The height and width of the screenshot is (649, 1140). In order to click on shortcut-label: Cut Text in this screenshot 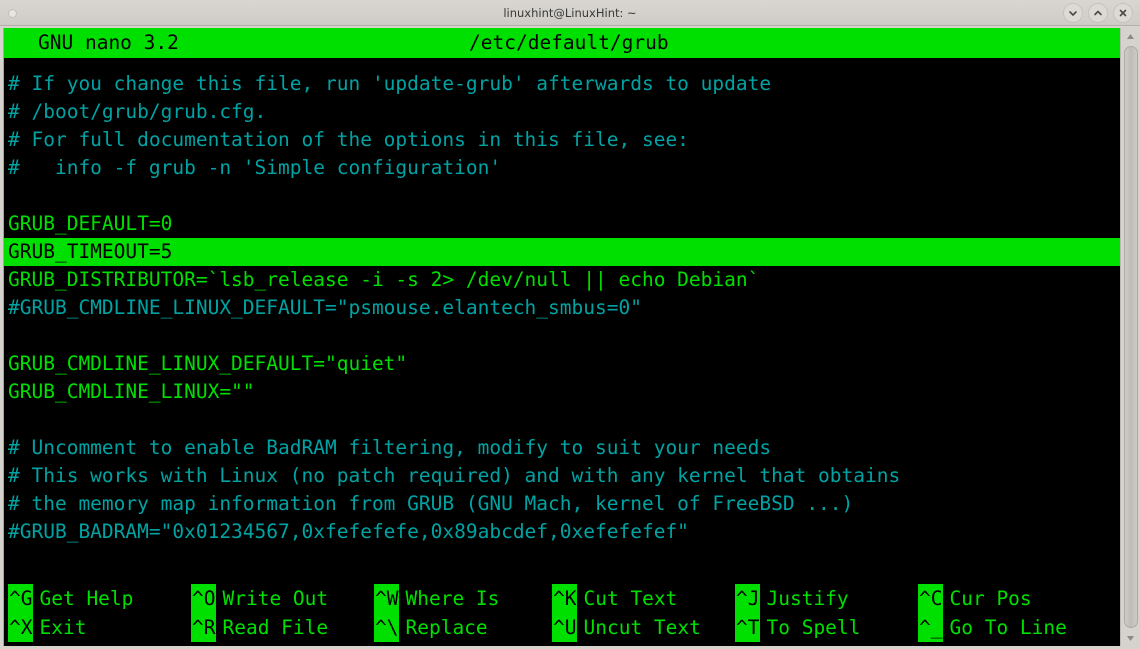, I will do `click(630, 598)`.